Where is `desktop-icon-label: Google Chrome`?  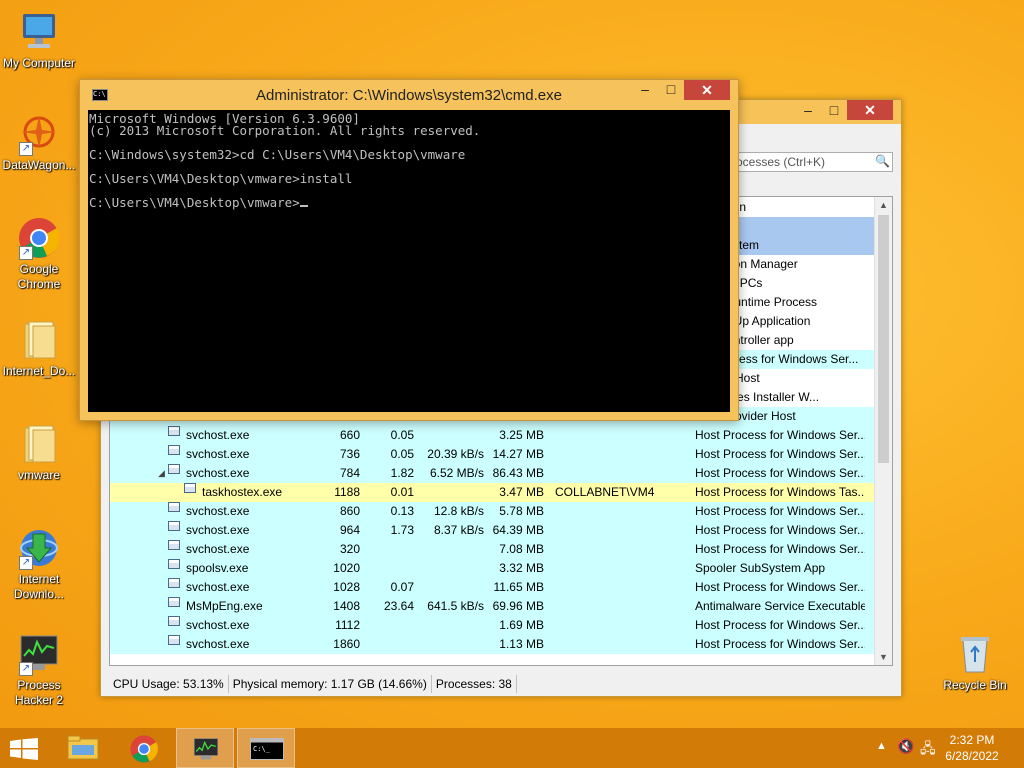
desktop-icon-label: Google Chrome is located at coordinates (39, 276).